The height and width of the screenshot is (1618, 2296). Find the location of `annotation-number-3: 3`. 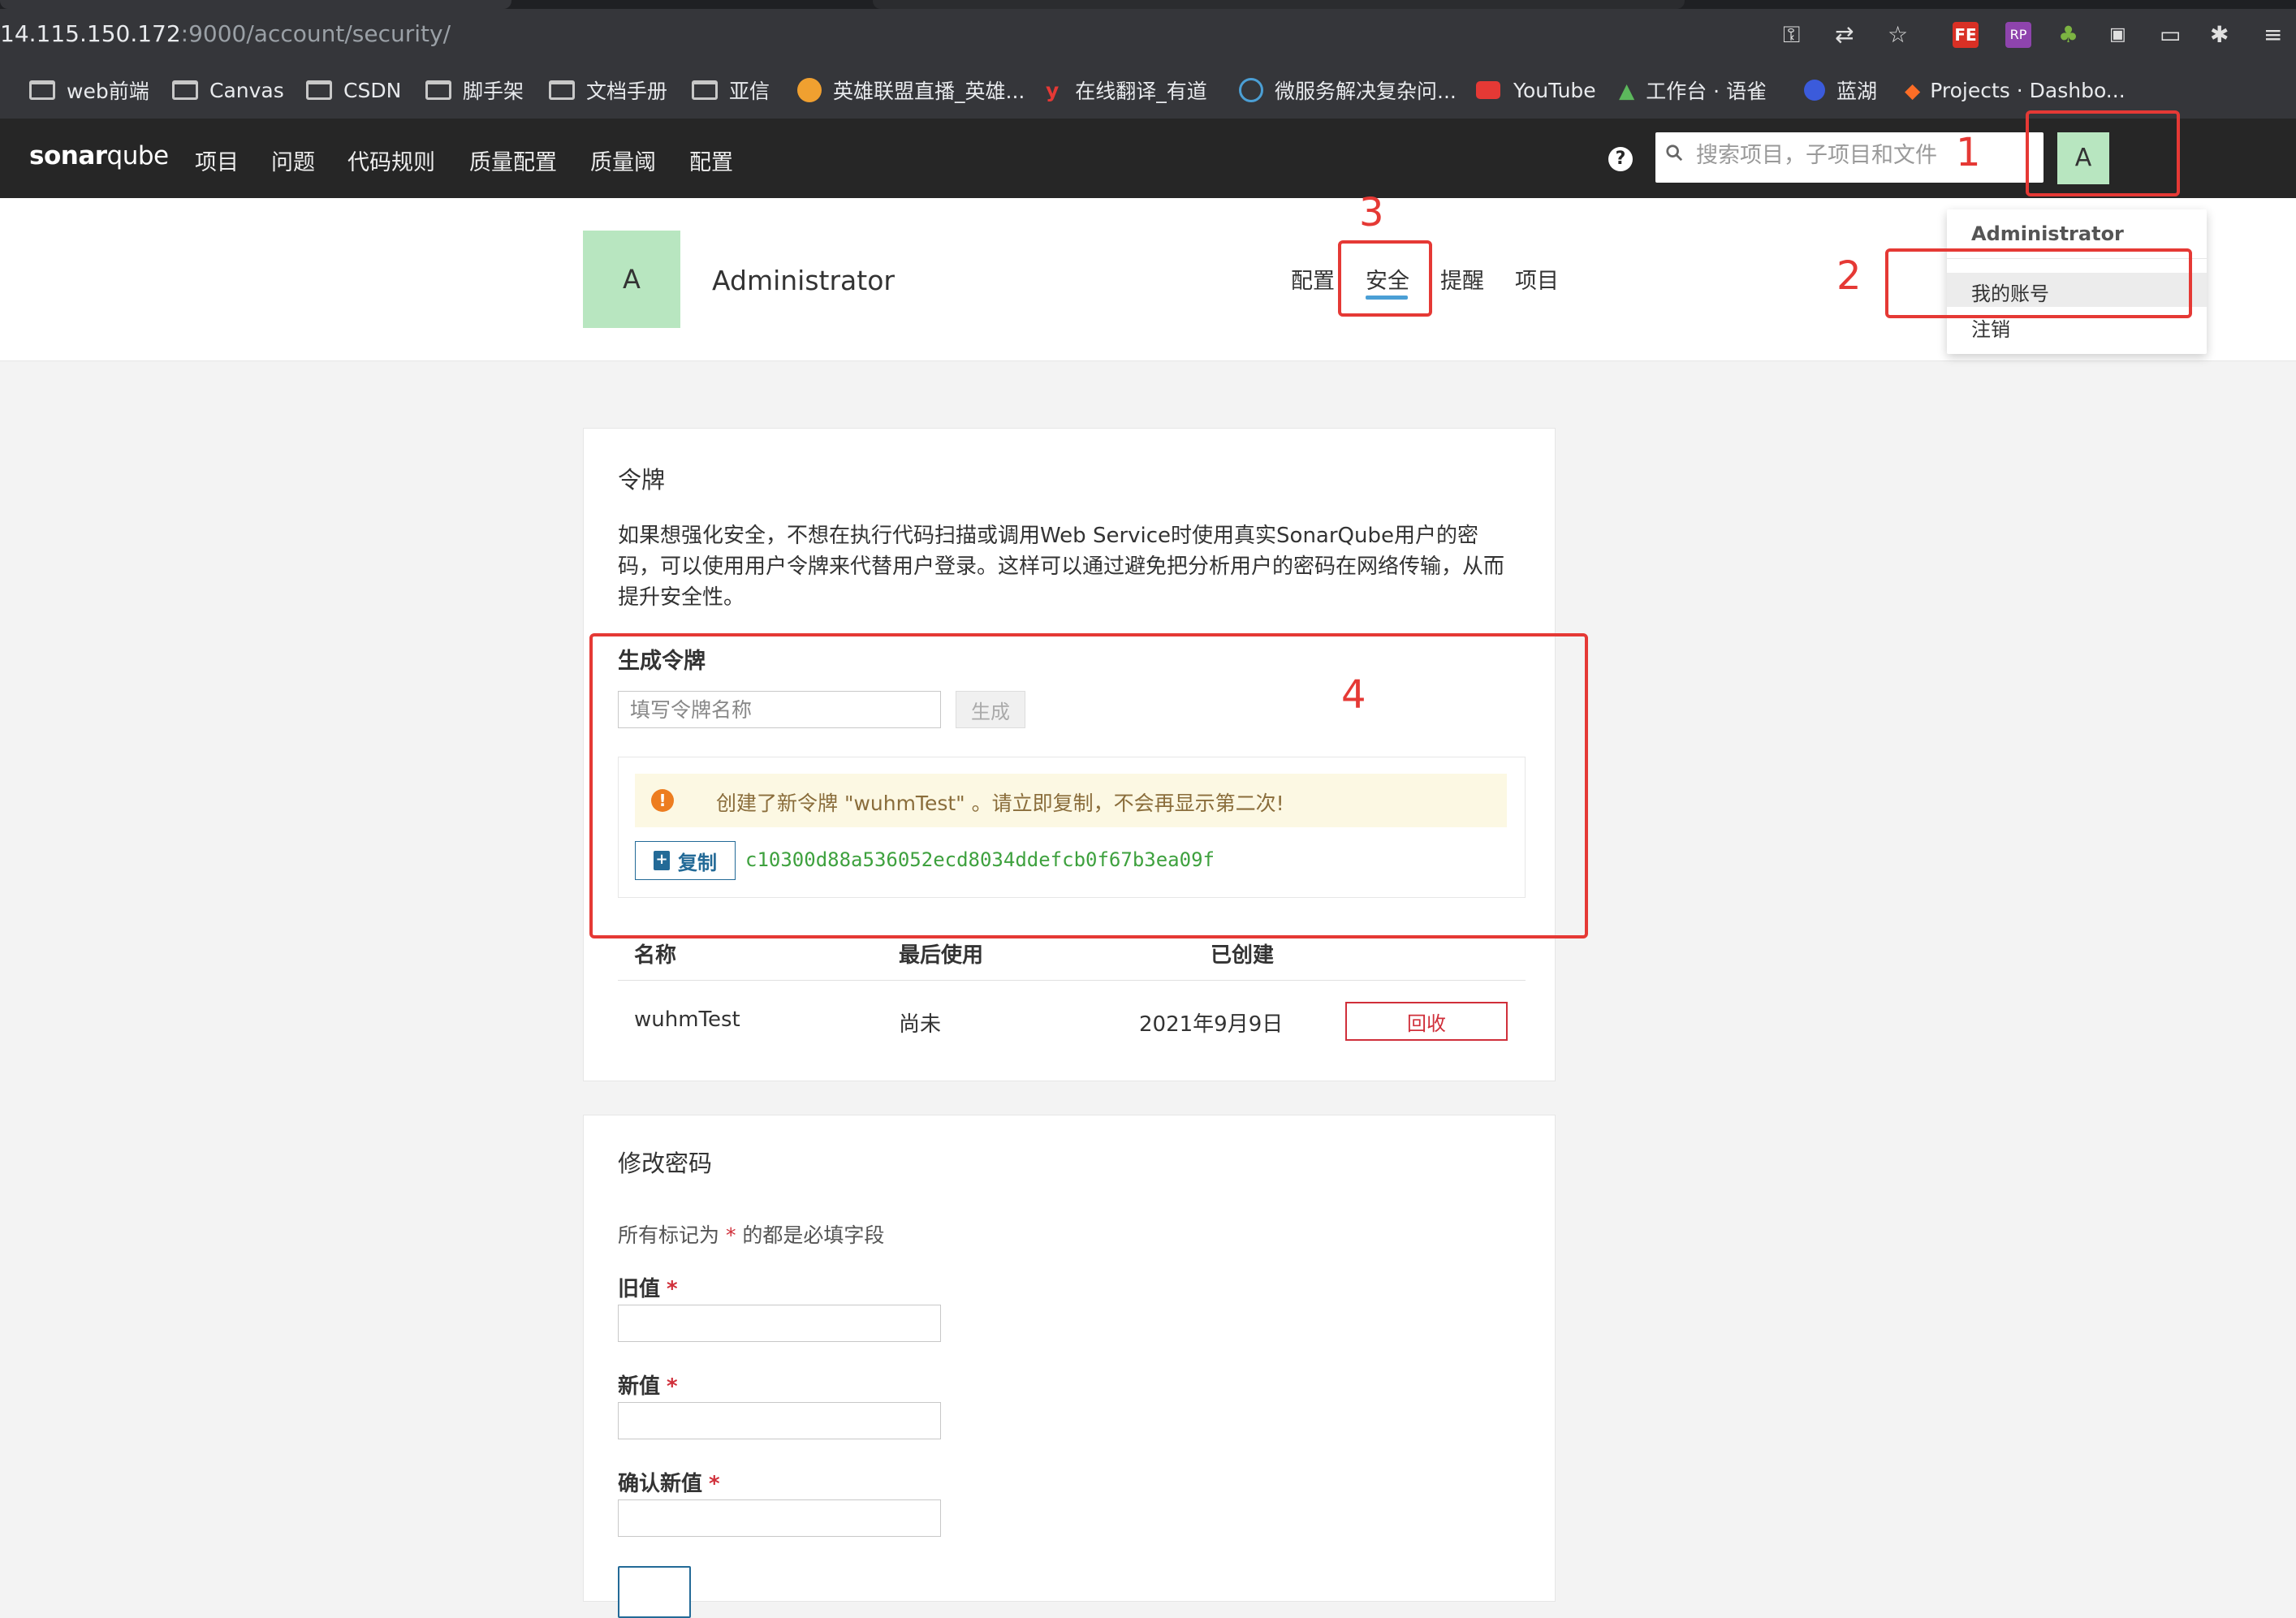

annotation-number-3: 3 is located at coordinates (1371, 212).